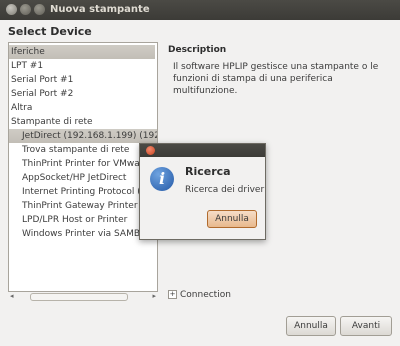 The image size is (400, 346). I want to click on window-title: Nuova stampante, so click(100, 9).